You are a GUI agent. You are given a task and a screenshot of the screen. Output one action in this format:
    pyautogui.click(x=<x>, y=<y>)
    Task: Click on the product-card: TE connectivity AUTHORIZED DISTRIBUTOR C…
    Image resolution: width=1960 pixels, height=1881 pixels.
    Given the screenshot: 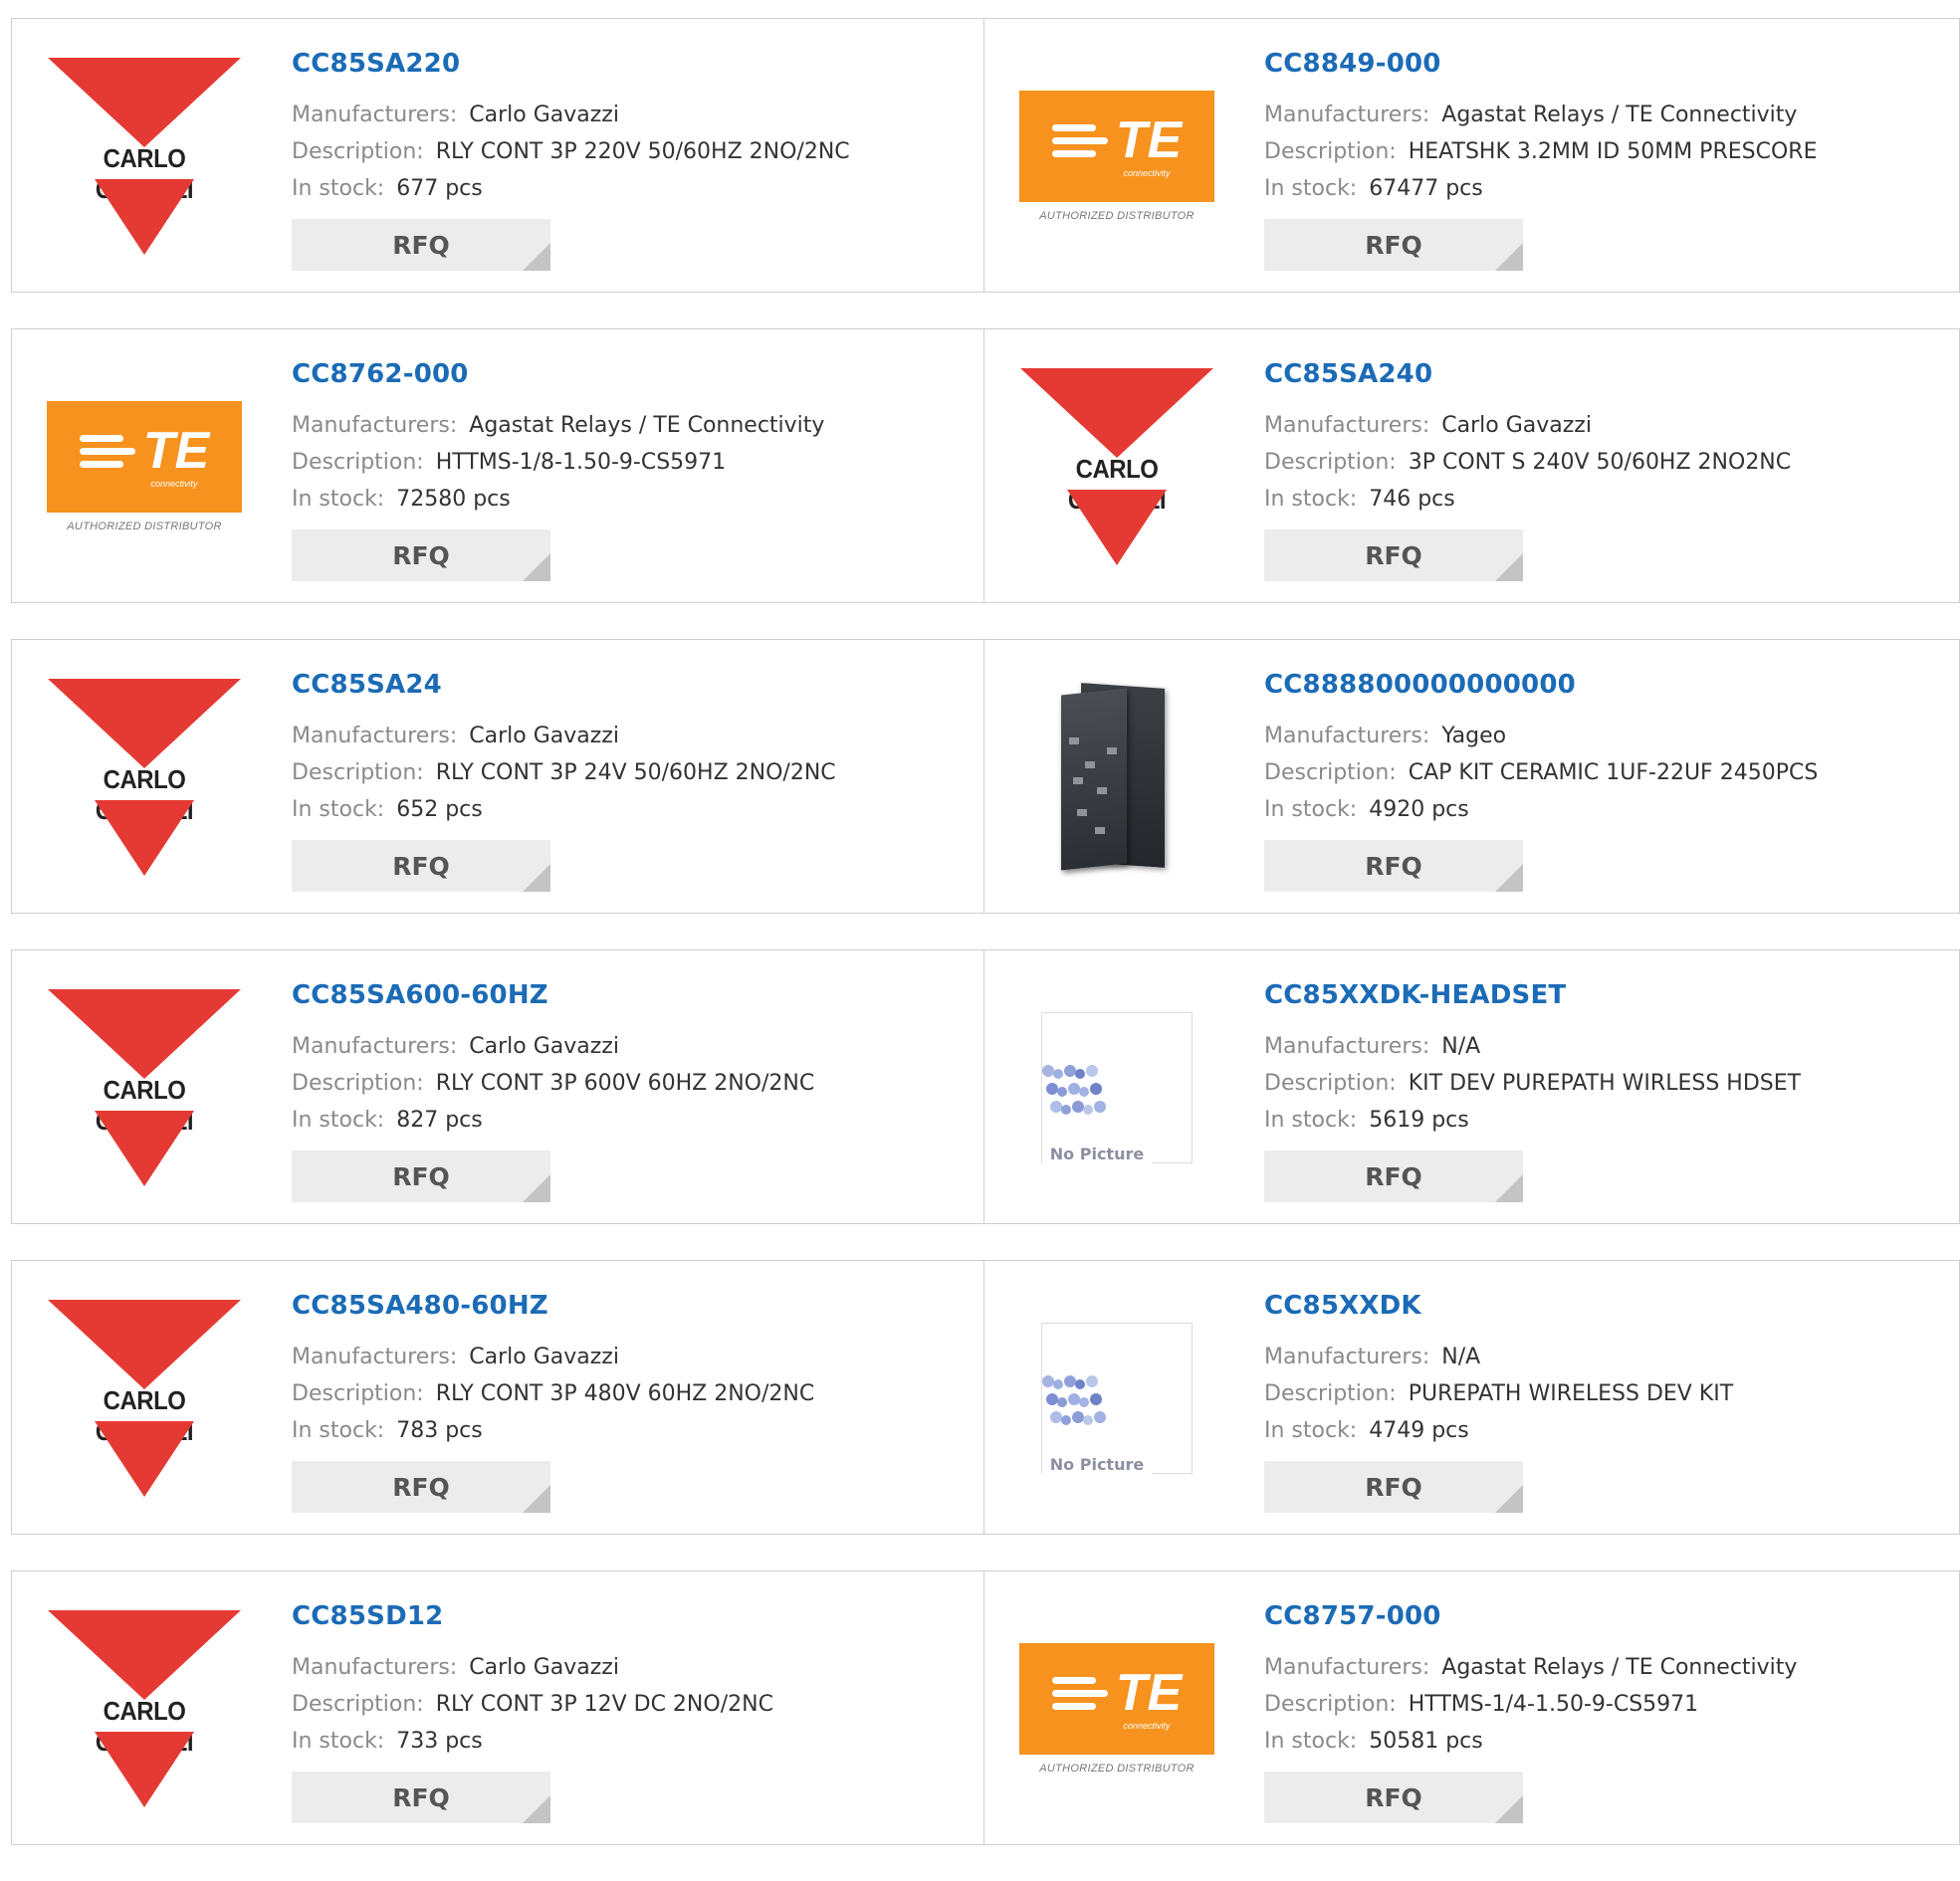 What is the action you would take?
    pyautogui.click(x=1472, y=155)
    